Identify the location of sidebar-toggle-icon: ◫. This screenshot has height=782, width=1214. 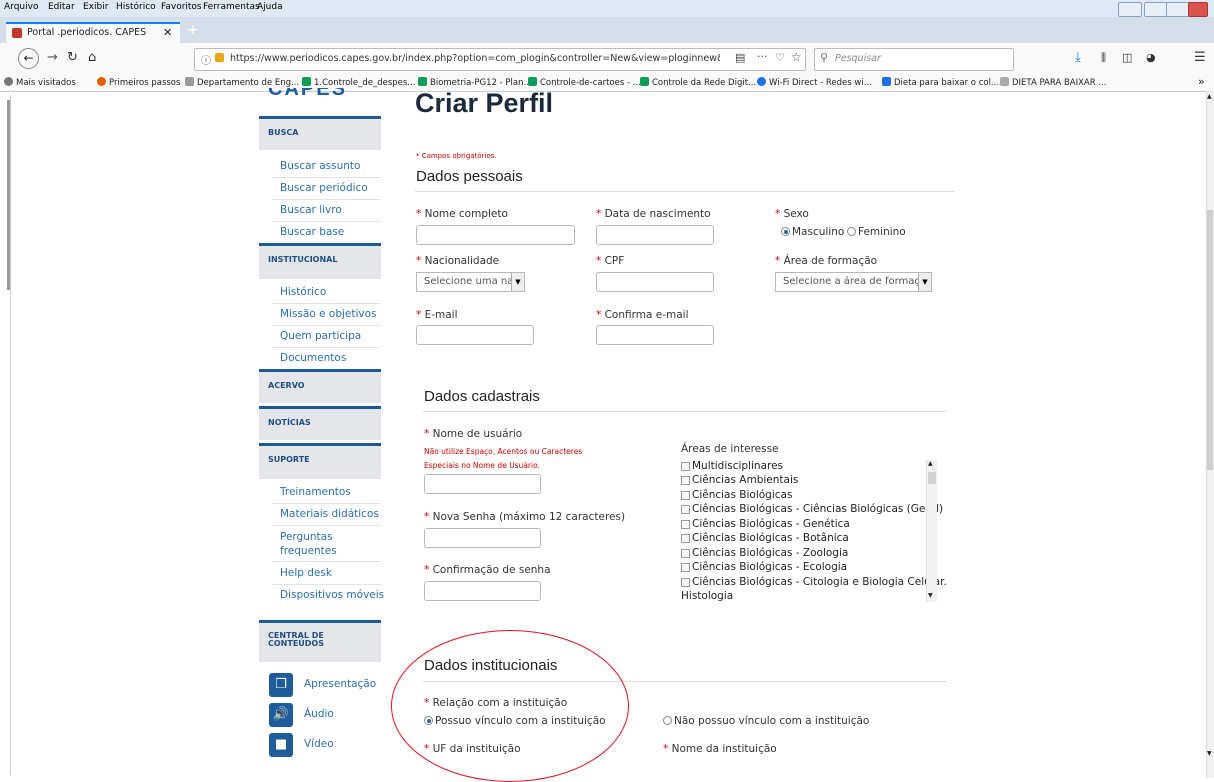
(1127, 57).